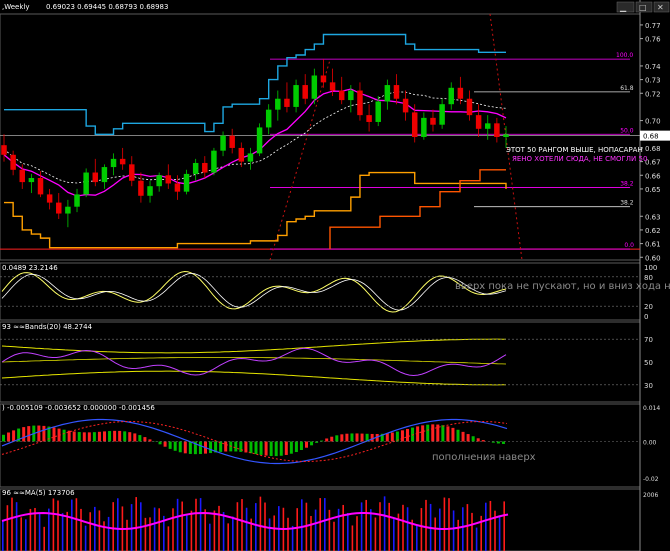  I want to click on fib-level-label: 38.2, so click(627, 203).